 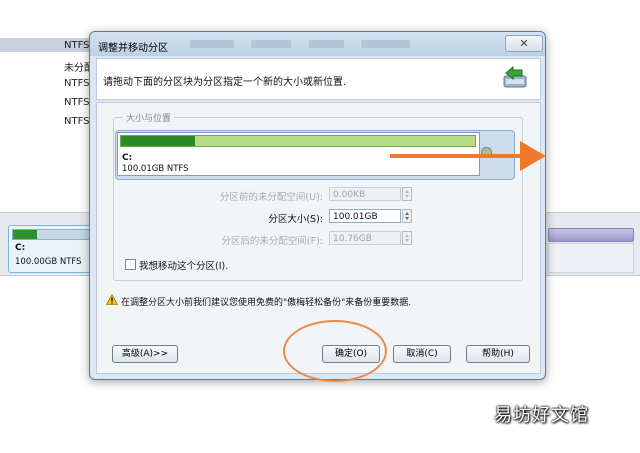 What do you see at coordinates (300, 44) in the screenshot?
I see `blurred-title-region` at bounding box center [300, 44].